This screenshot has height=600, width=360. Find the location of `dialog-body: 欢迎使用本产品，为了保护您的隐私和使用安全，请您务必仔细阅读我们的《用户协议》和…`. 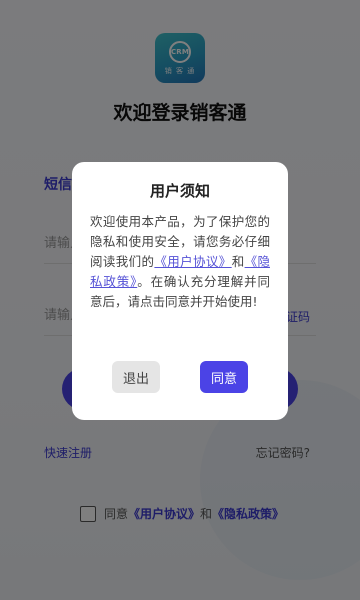

dialog-body: 欢迎使用本产品，为了保护您的隐私和使用安全，请您务必仔细阅读我们的《用户协议》和… is located at coordinates (180, 262).